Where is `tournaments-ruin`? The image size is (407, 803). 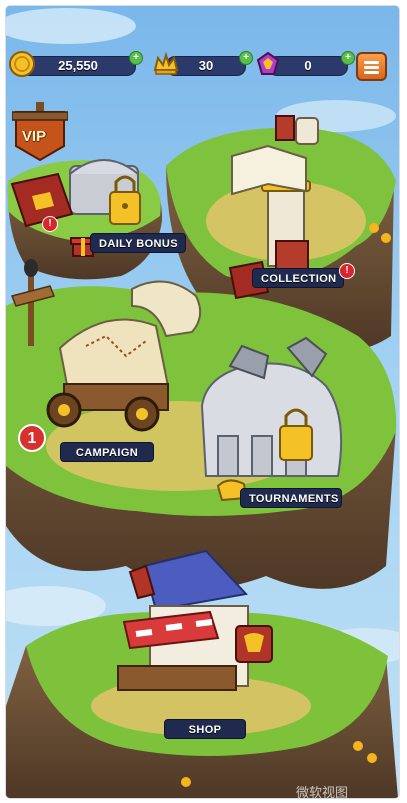
tournaments-ruin is located at coordinates (273, 408).